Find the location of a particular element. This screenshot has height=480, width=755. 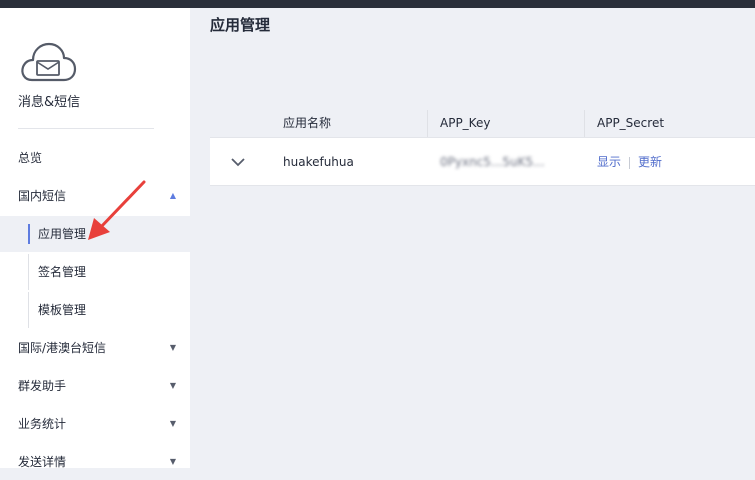

chevron-down-icon is located at coordinates (238, 162).